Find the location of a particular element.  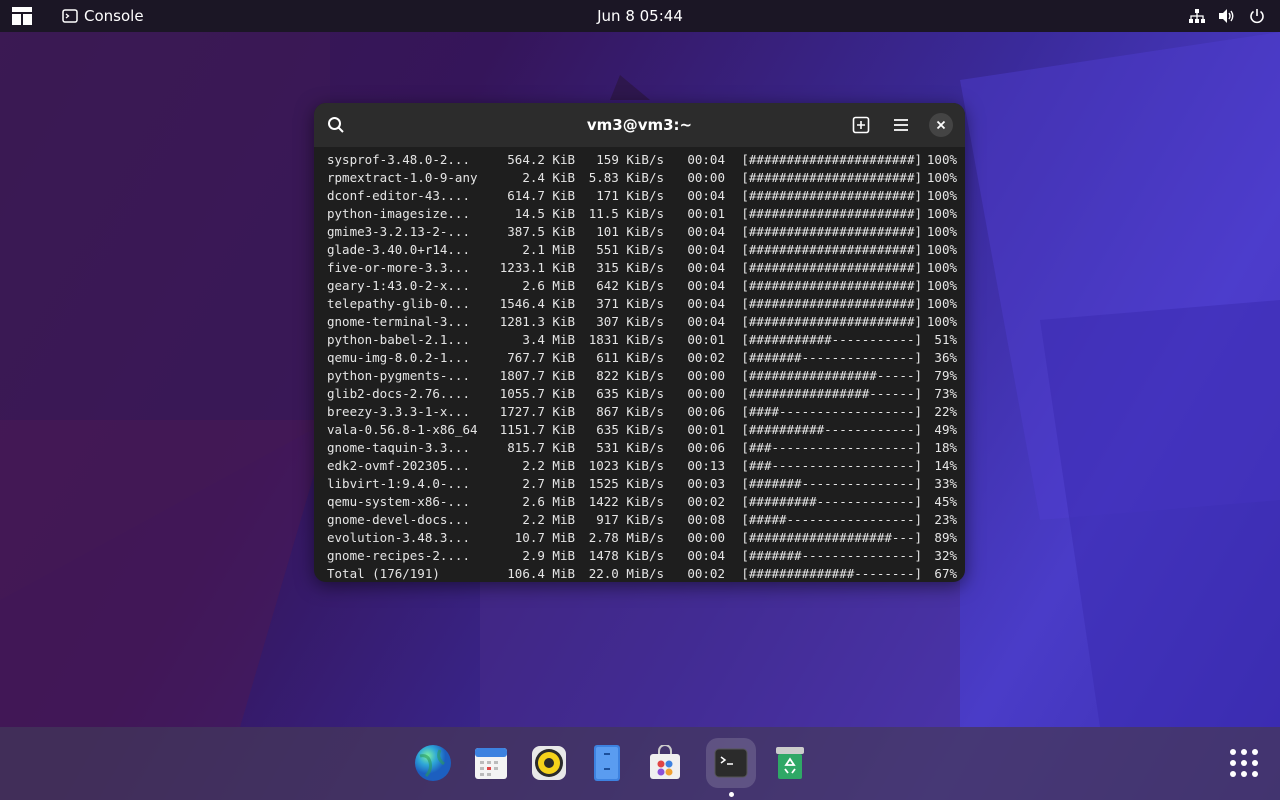

download-speed: 159 KiB/s is located at coordinates (630, 159).